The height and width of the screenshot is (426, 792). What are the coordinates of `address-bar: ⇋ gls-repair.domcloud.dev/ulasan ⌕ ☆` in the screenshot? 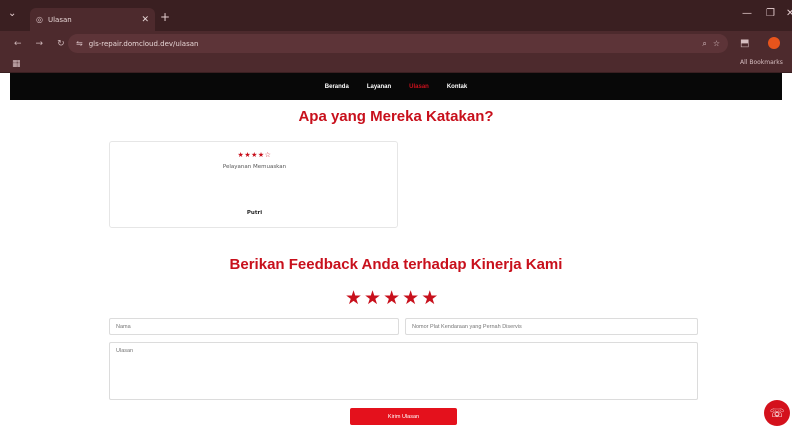 It's located at (398, 43).